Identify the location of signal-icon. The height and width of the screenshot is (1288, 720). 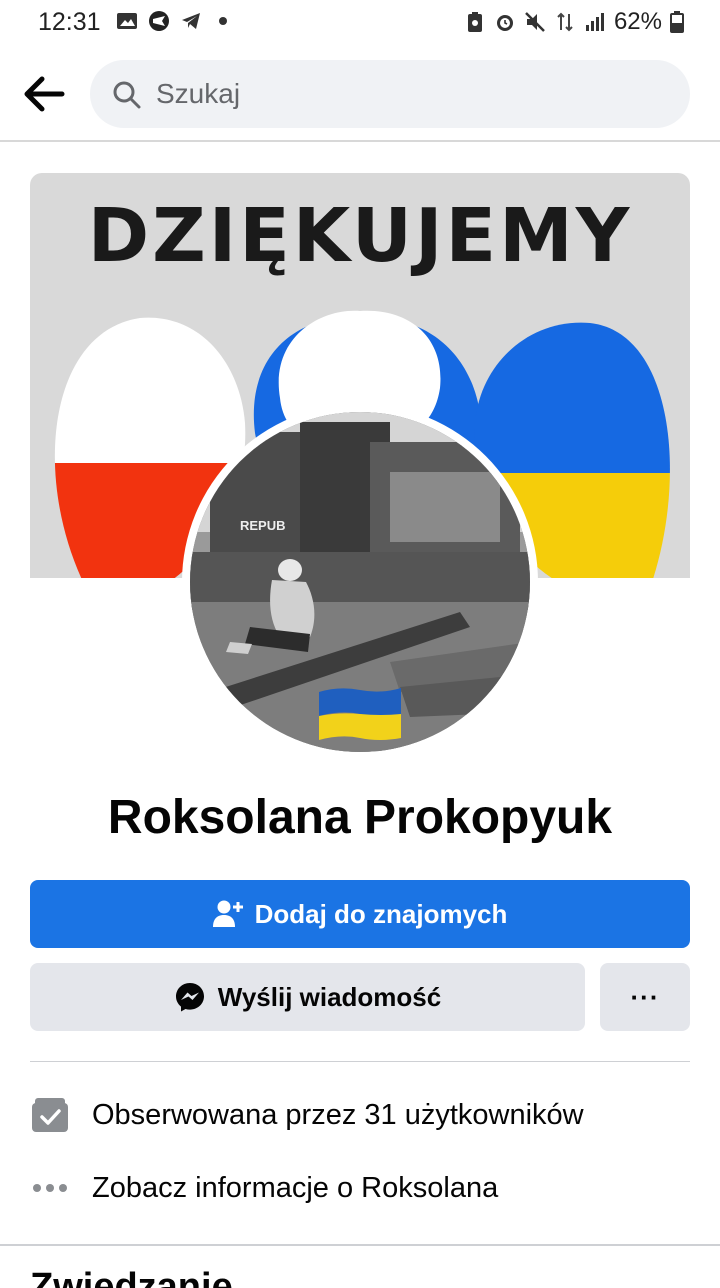
(594, 22).